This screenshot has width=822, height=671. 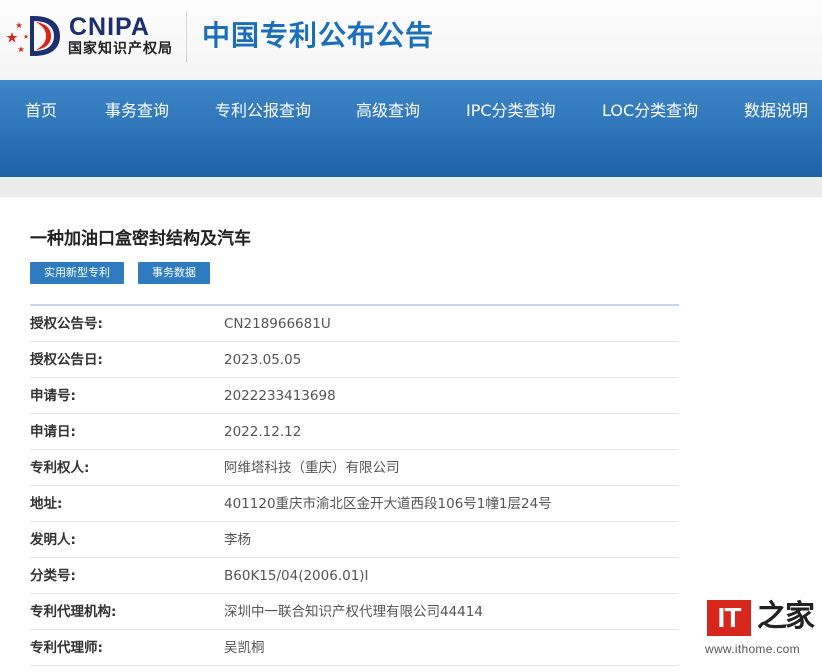 What do you see at coordinates (729, 618) in the screenshot?
I see `ithome-logo-icon: IT` at bounding box center [729, 618].